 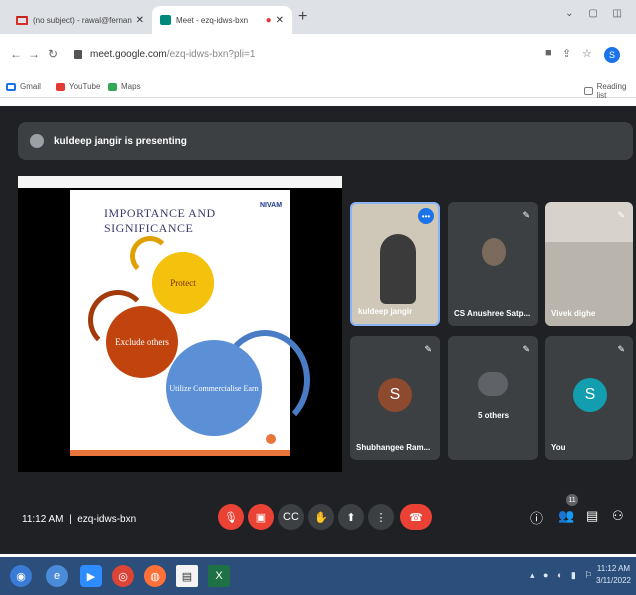 I want to click on bookmark-star-icon: ☆, so click(x=587, y=53).